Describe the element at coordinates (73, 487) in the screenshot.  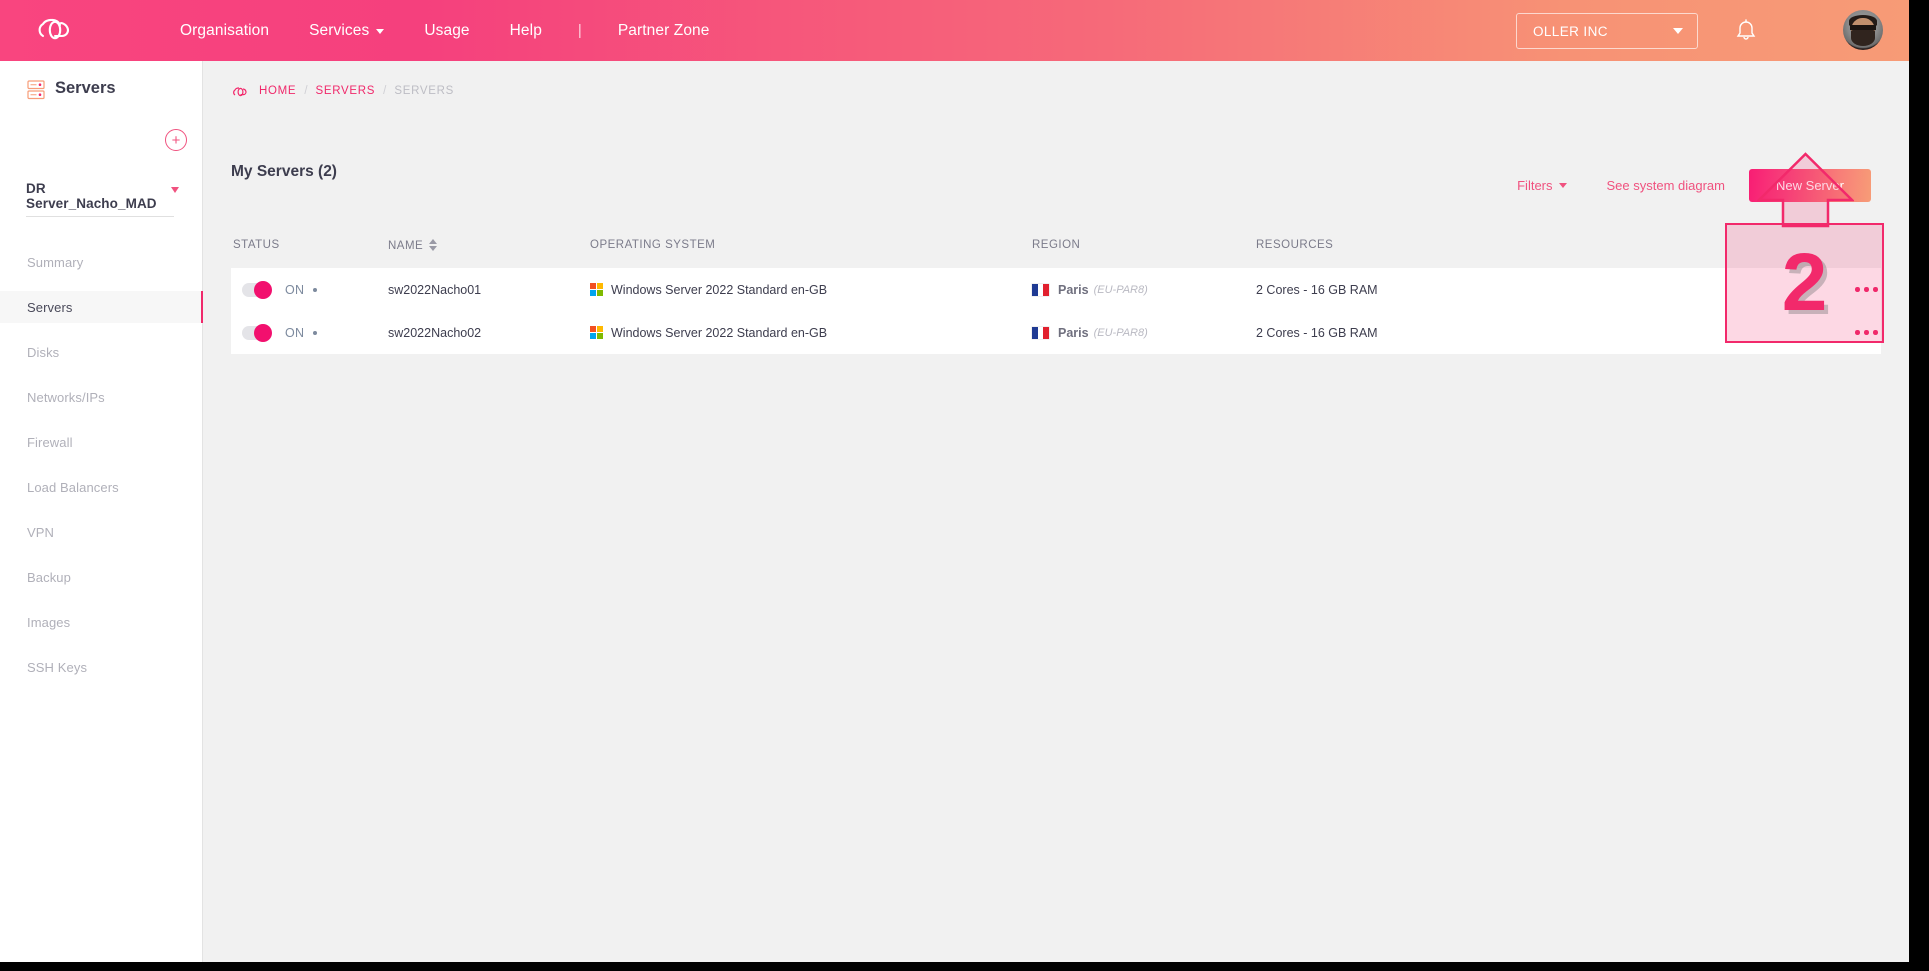
I see `sidebar-item-label: Load Balancers` at that location.